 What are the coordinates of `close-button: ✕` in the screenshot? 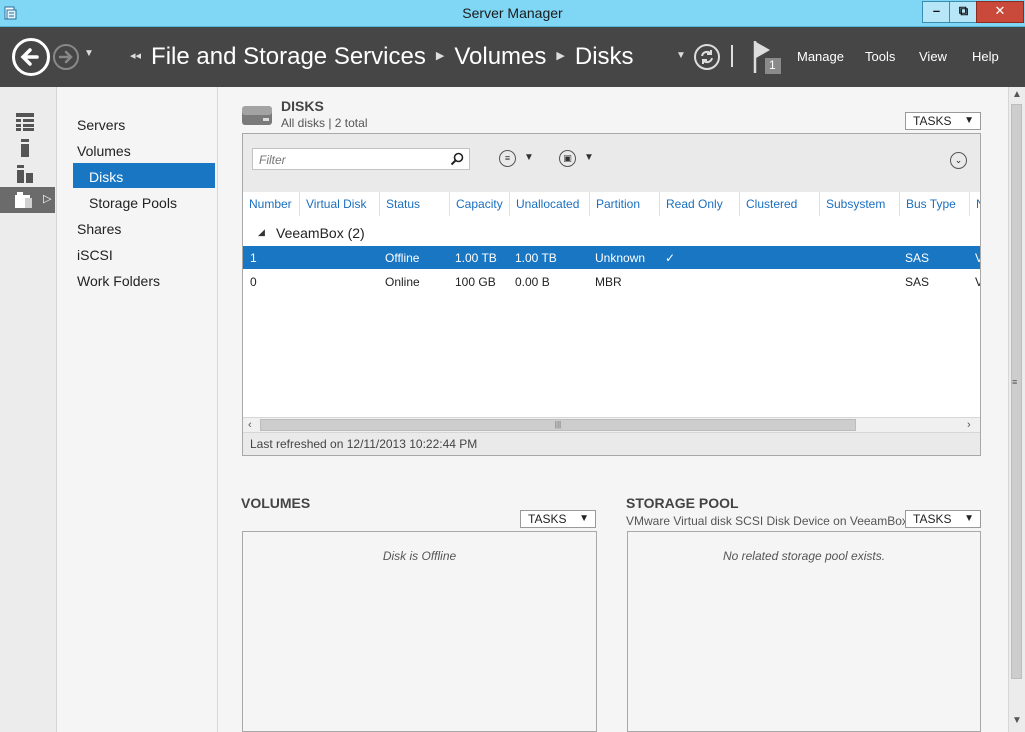 It's located at (1000, 12).